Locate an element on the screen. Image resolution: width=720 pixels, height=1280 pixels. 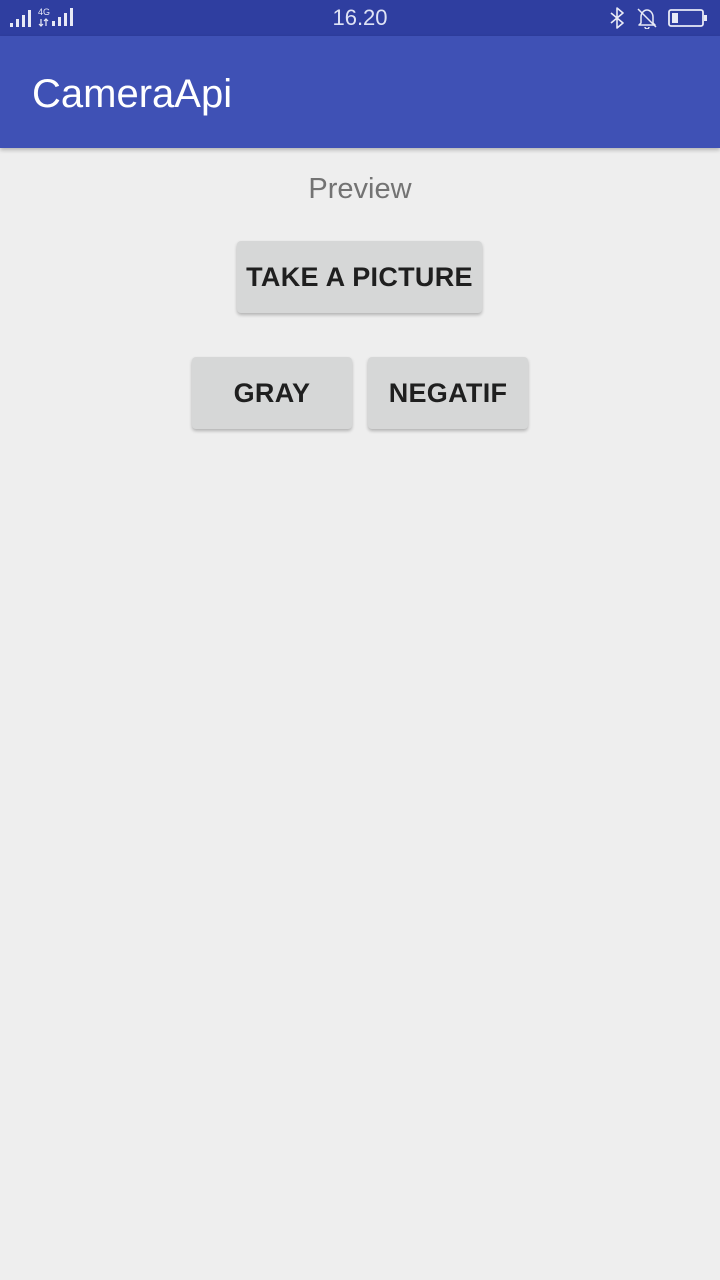
take-picture-button: TAKE A PICTURE is located at coordinates (359, 277).